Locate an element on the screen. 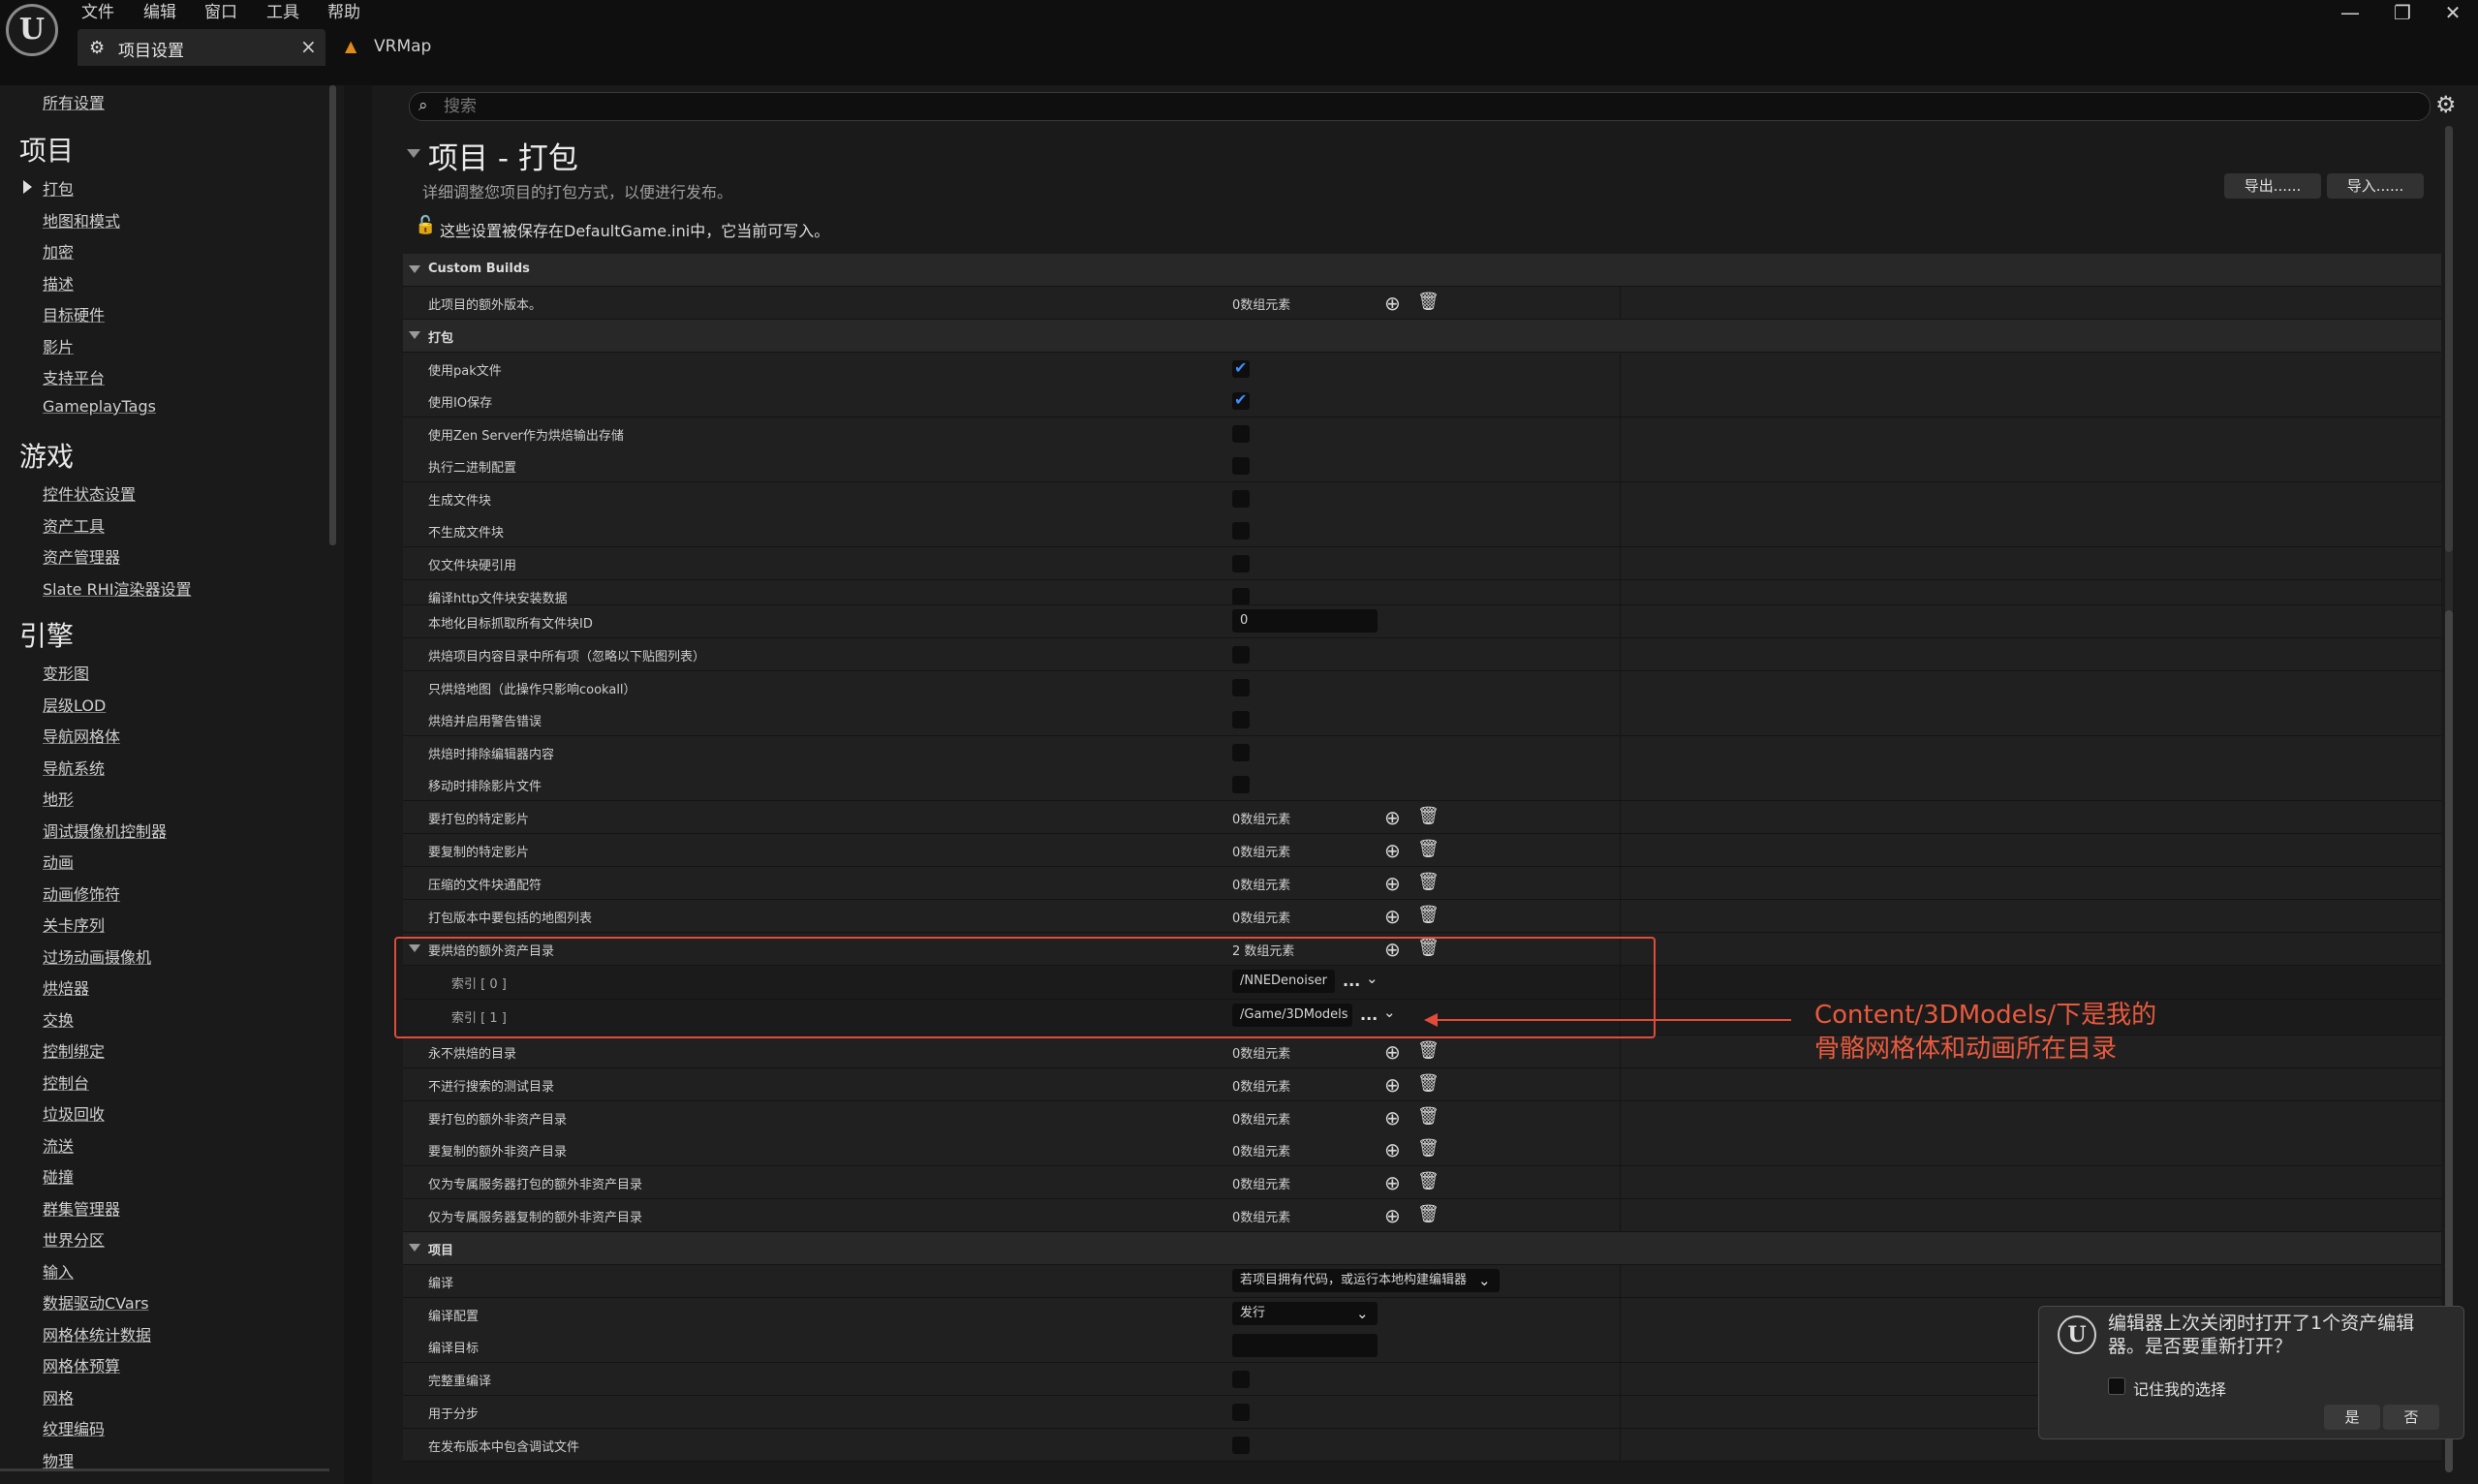 This screenshot has height=1484, width=2478. tab-project-settings: ⚙ 项目设置 × is located at coordinates (201, 47).